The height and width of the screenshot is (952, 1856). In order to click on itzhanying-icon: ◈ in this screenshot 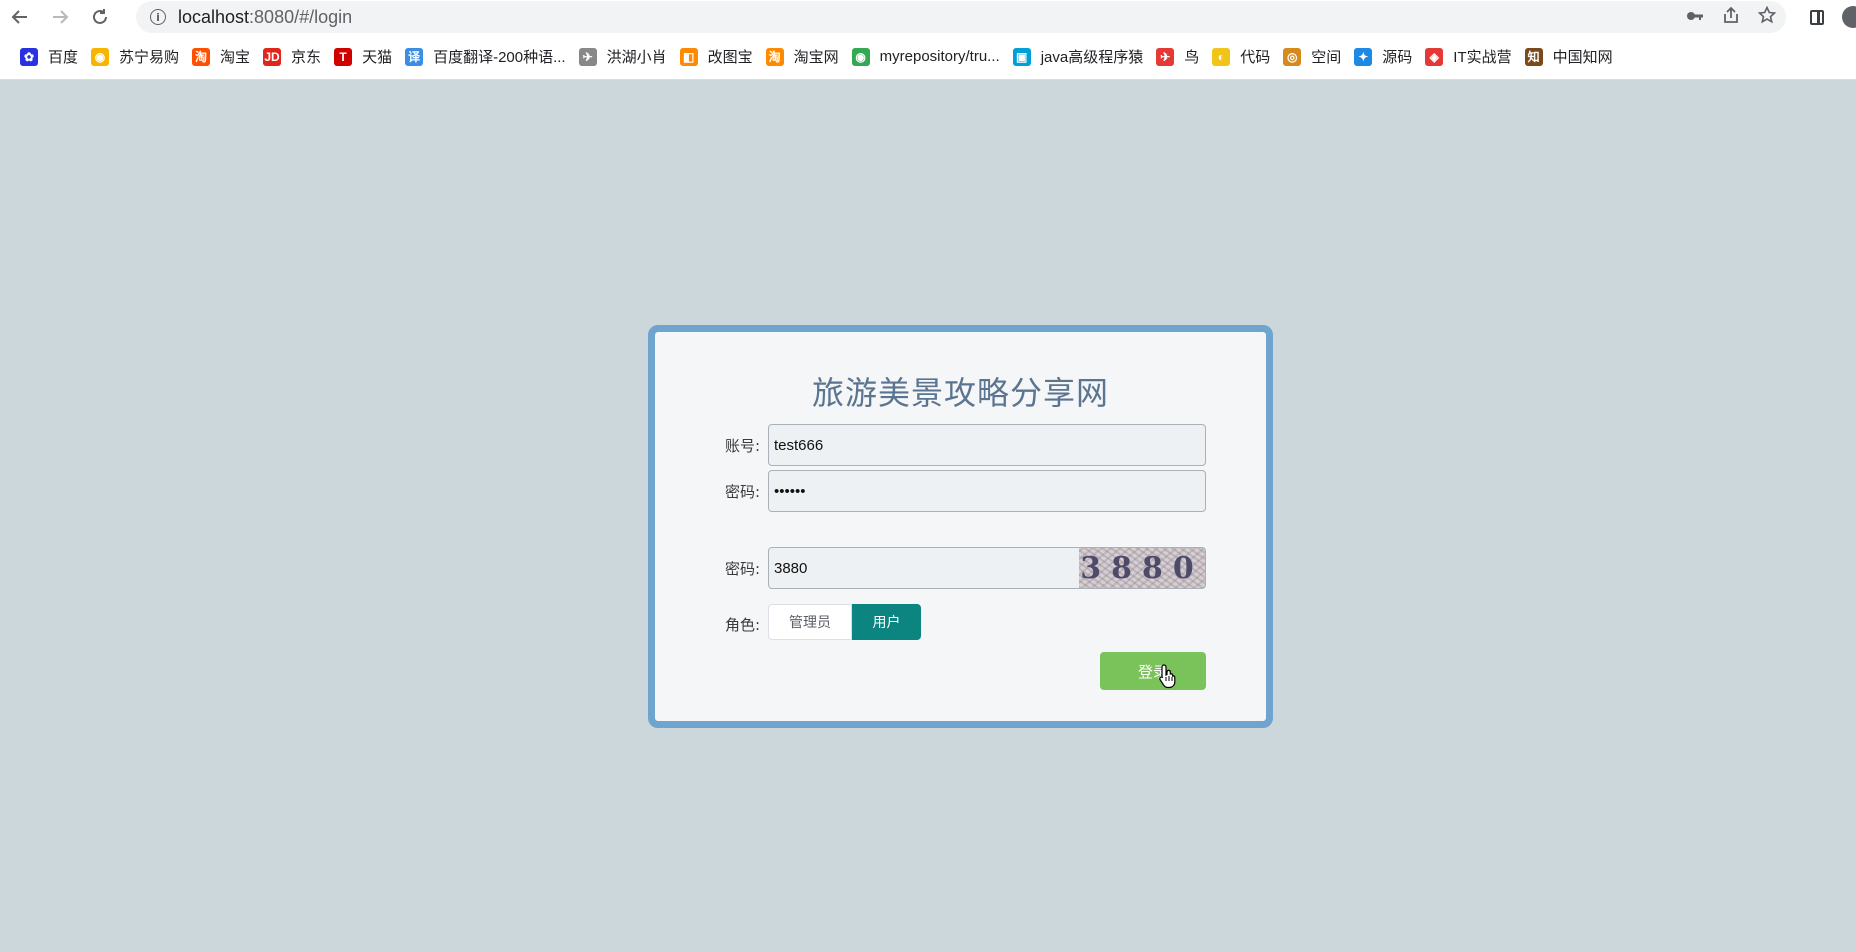, I will do `click(1434, 56)`.